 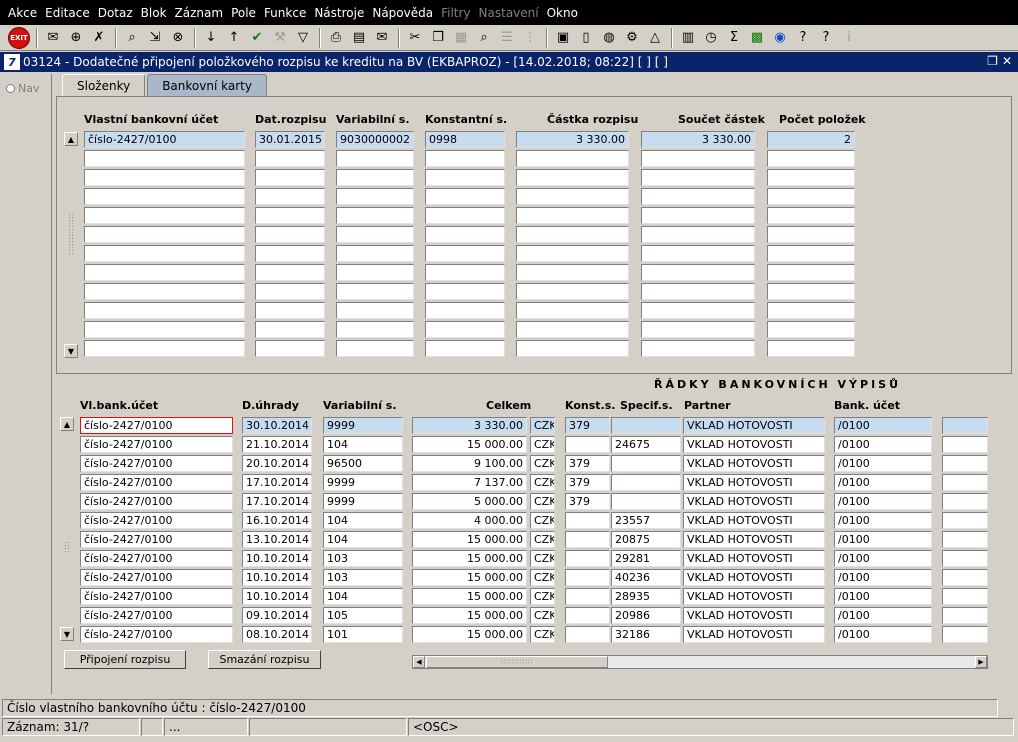 I want to click on statement-row-cell: 28935, so click(x=646, y=596).